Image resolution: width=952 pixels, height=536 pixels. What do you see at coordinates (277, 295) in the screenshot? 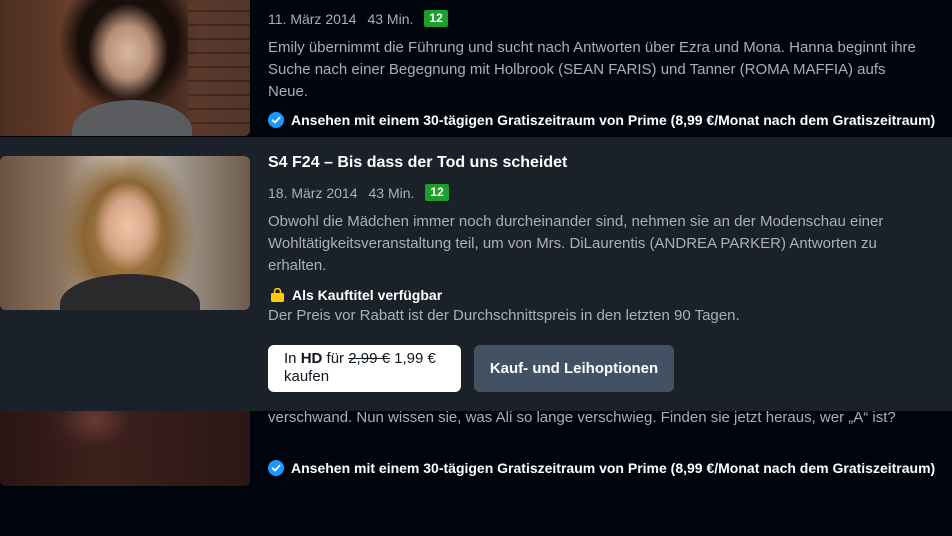
I see `shopping-bag-icon` at bounding box center [277, 295].